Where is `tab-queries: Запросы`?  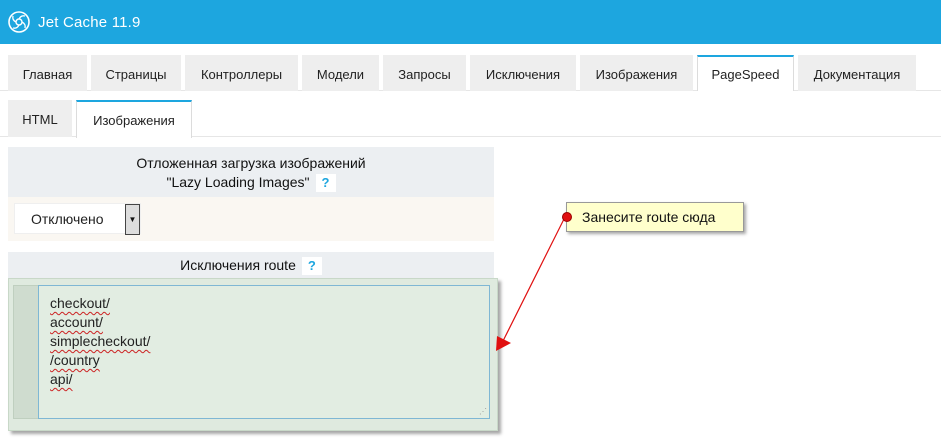 tab-queries: Запросы is located at coordinates (424, 73).